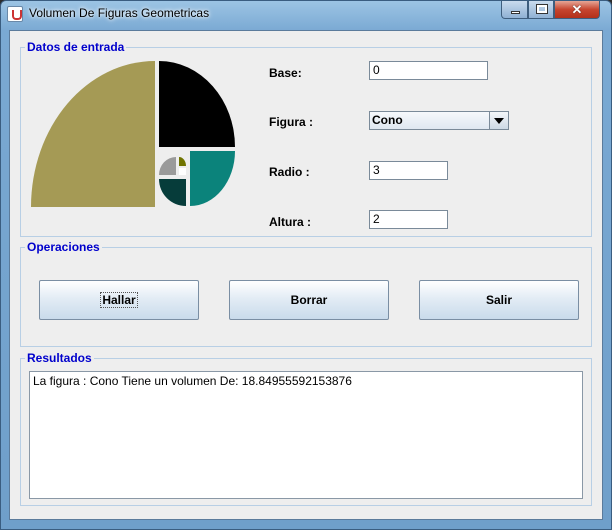  I want to click on figure-select: Cono, so click(439, 120).